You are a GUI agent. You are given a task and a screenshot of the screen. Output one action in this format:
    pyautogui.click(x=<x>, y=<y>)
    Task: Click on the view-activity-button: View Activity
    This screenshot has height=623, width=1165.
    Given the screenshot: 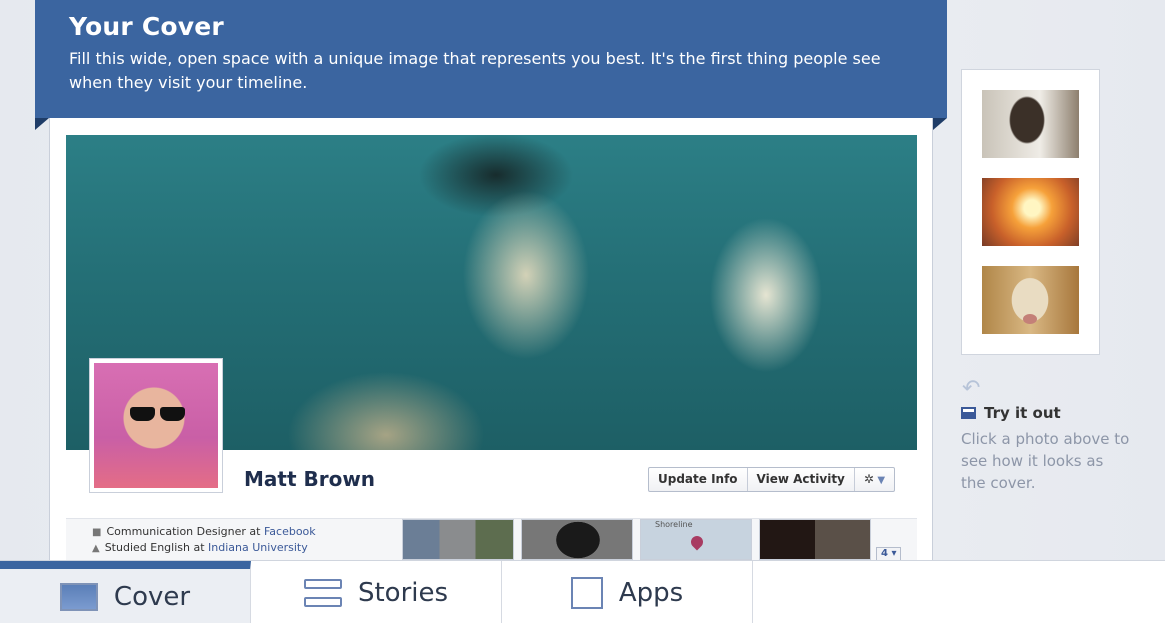 What is the action you would take?
    pyautogui.click(x=801, y=479)
    